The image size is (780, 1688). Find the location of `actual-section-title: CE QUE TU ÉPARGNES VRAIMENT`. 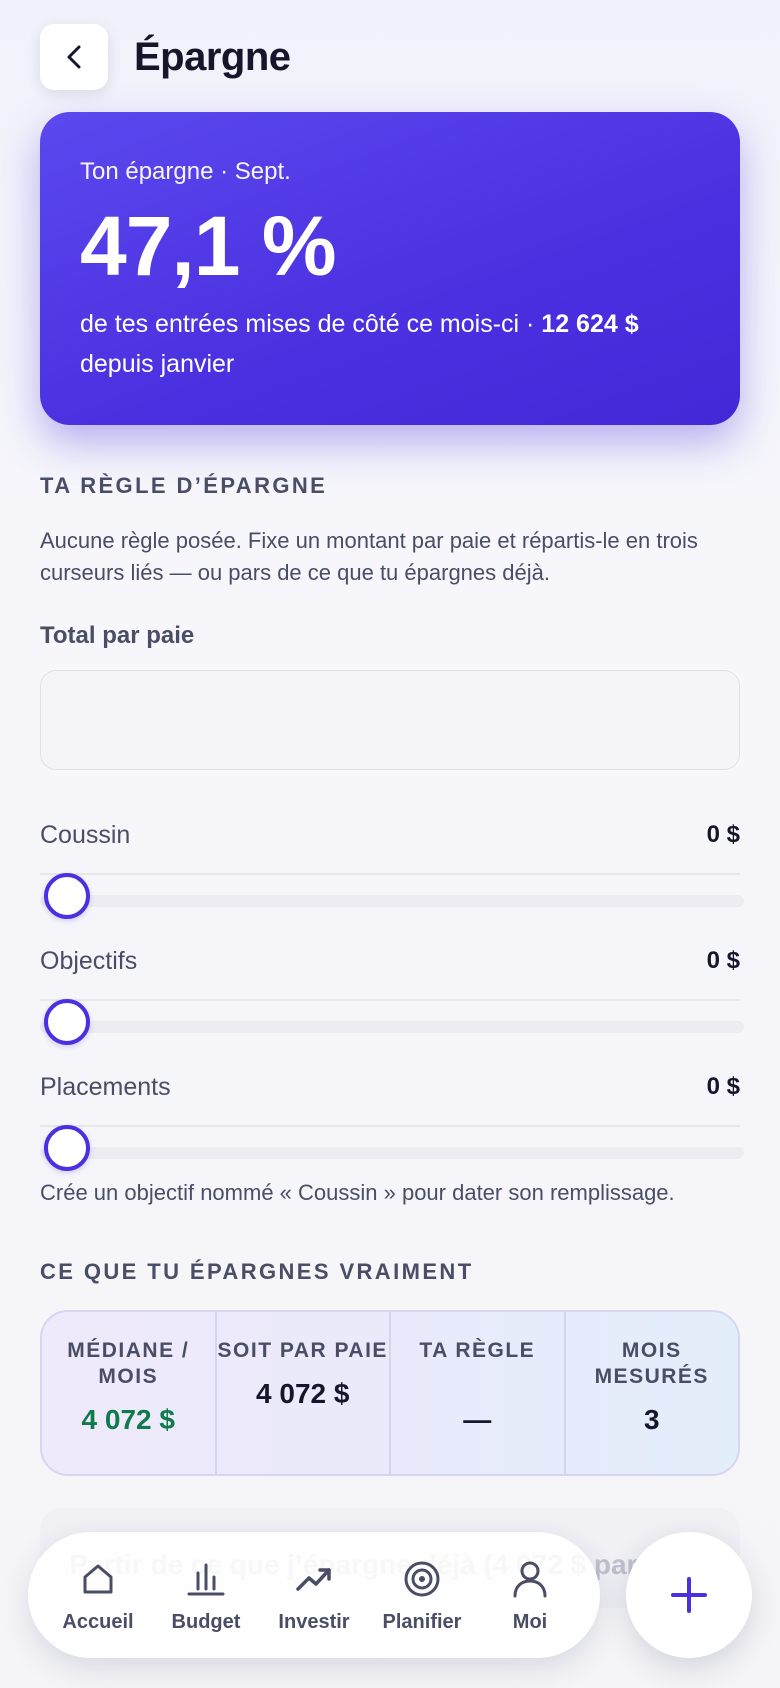

actual-section-title: CE QUE TU ÉPARGNES VRAIMENT is located at coordinates (257, 1271).